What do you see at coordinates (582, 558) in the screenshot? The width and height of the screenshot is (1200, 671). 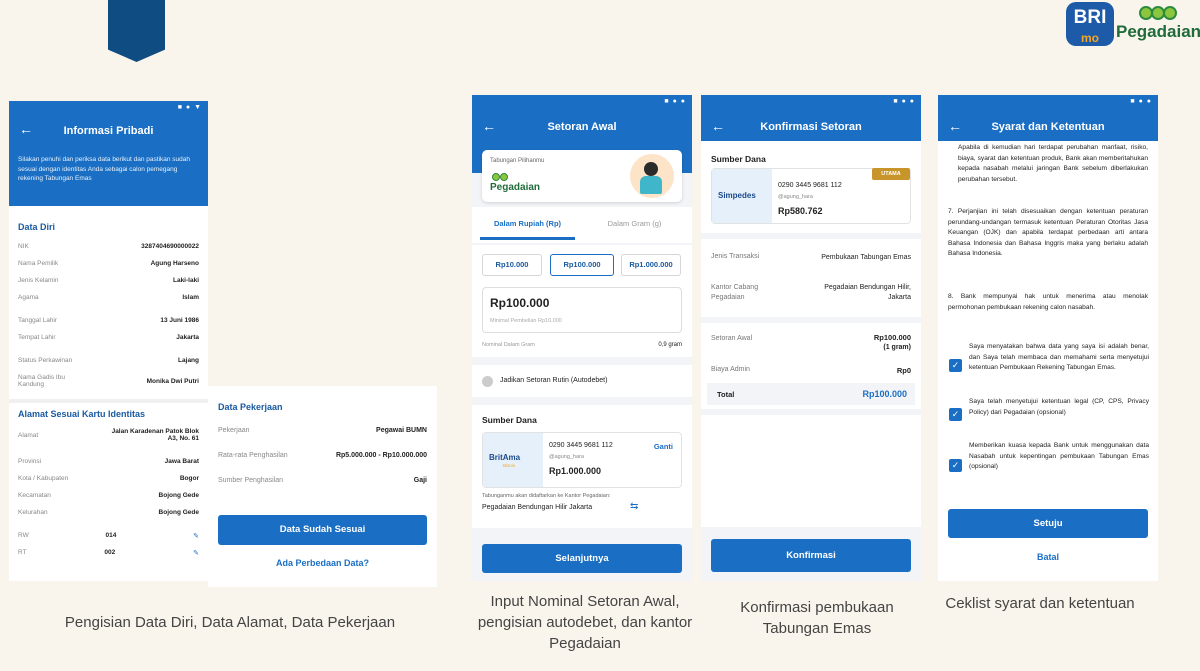 I see `next-button: Selanjutnya` at bounding box center [582, 558].